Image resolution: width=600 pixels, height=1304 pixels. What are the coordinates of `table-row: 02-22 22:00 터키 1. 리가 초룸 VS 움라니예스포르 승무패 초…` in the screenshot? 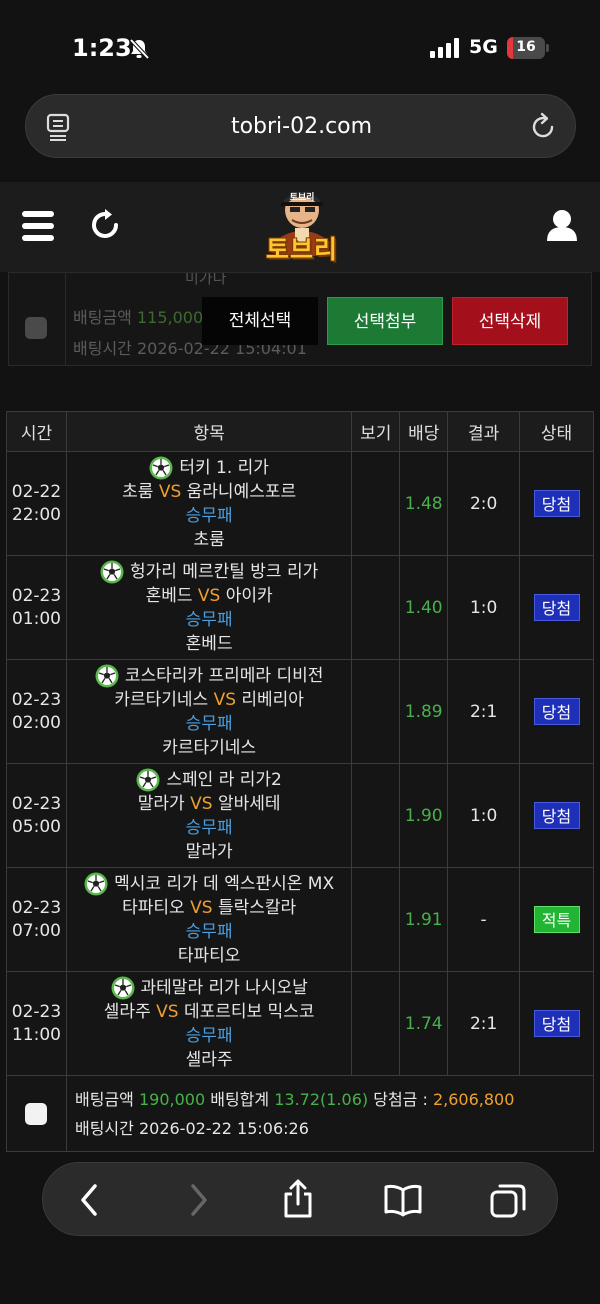 It's located at (300, 503).